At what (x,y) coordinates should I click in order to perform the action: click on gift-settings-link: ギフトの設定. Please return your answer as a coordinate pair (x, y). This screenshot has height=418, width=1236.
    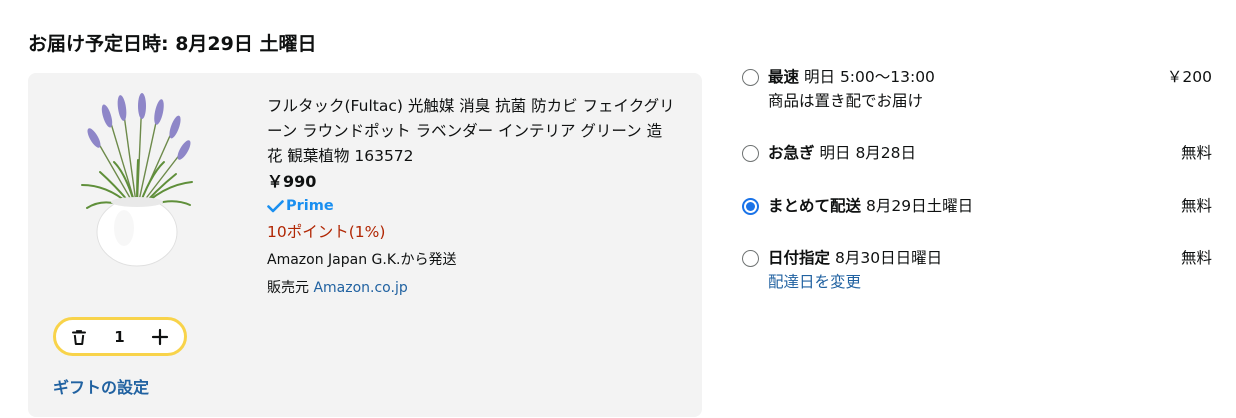
    Looking at the image, I should click on (101, 386).